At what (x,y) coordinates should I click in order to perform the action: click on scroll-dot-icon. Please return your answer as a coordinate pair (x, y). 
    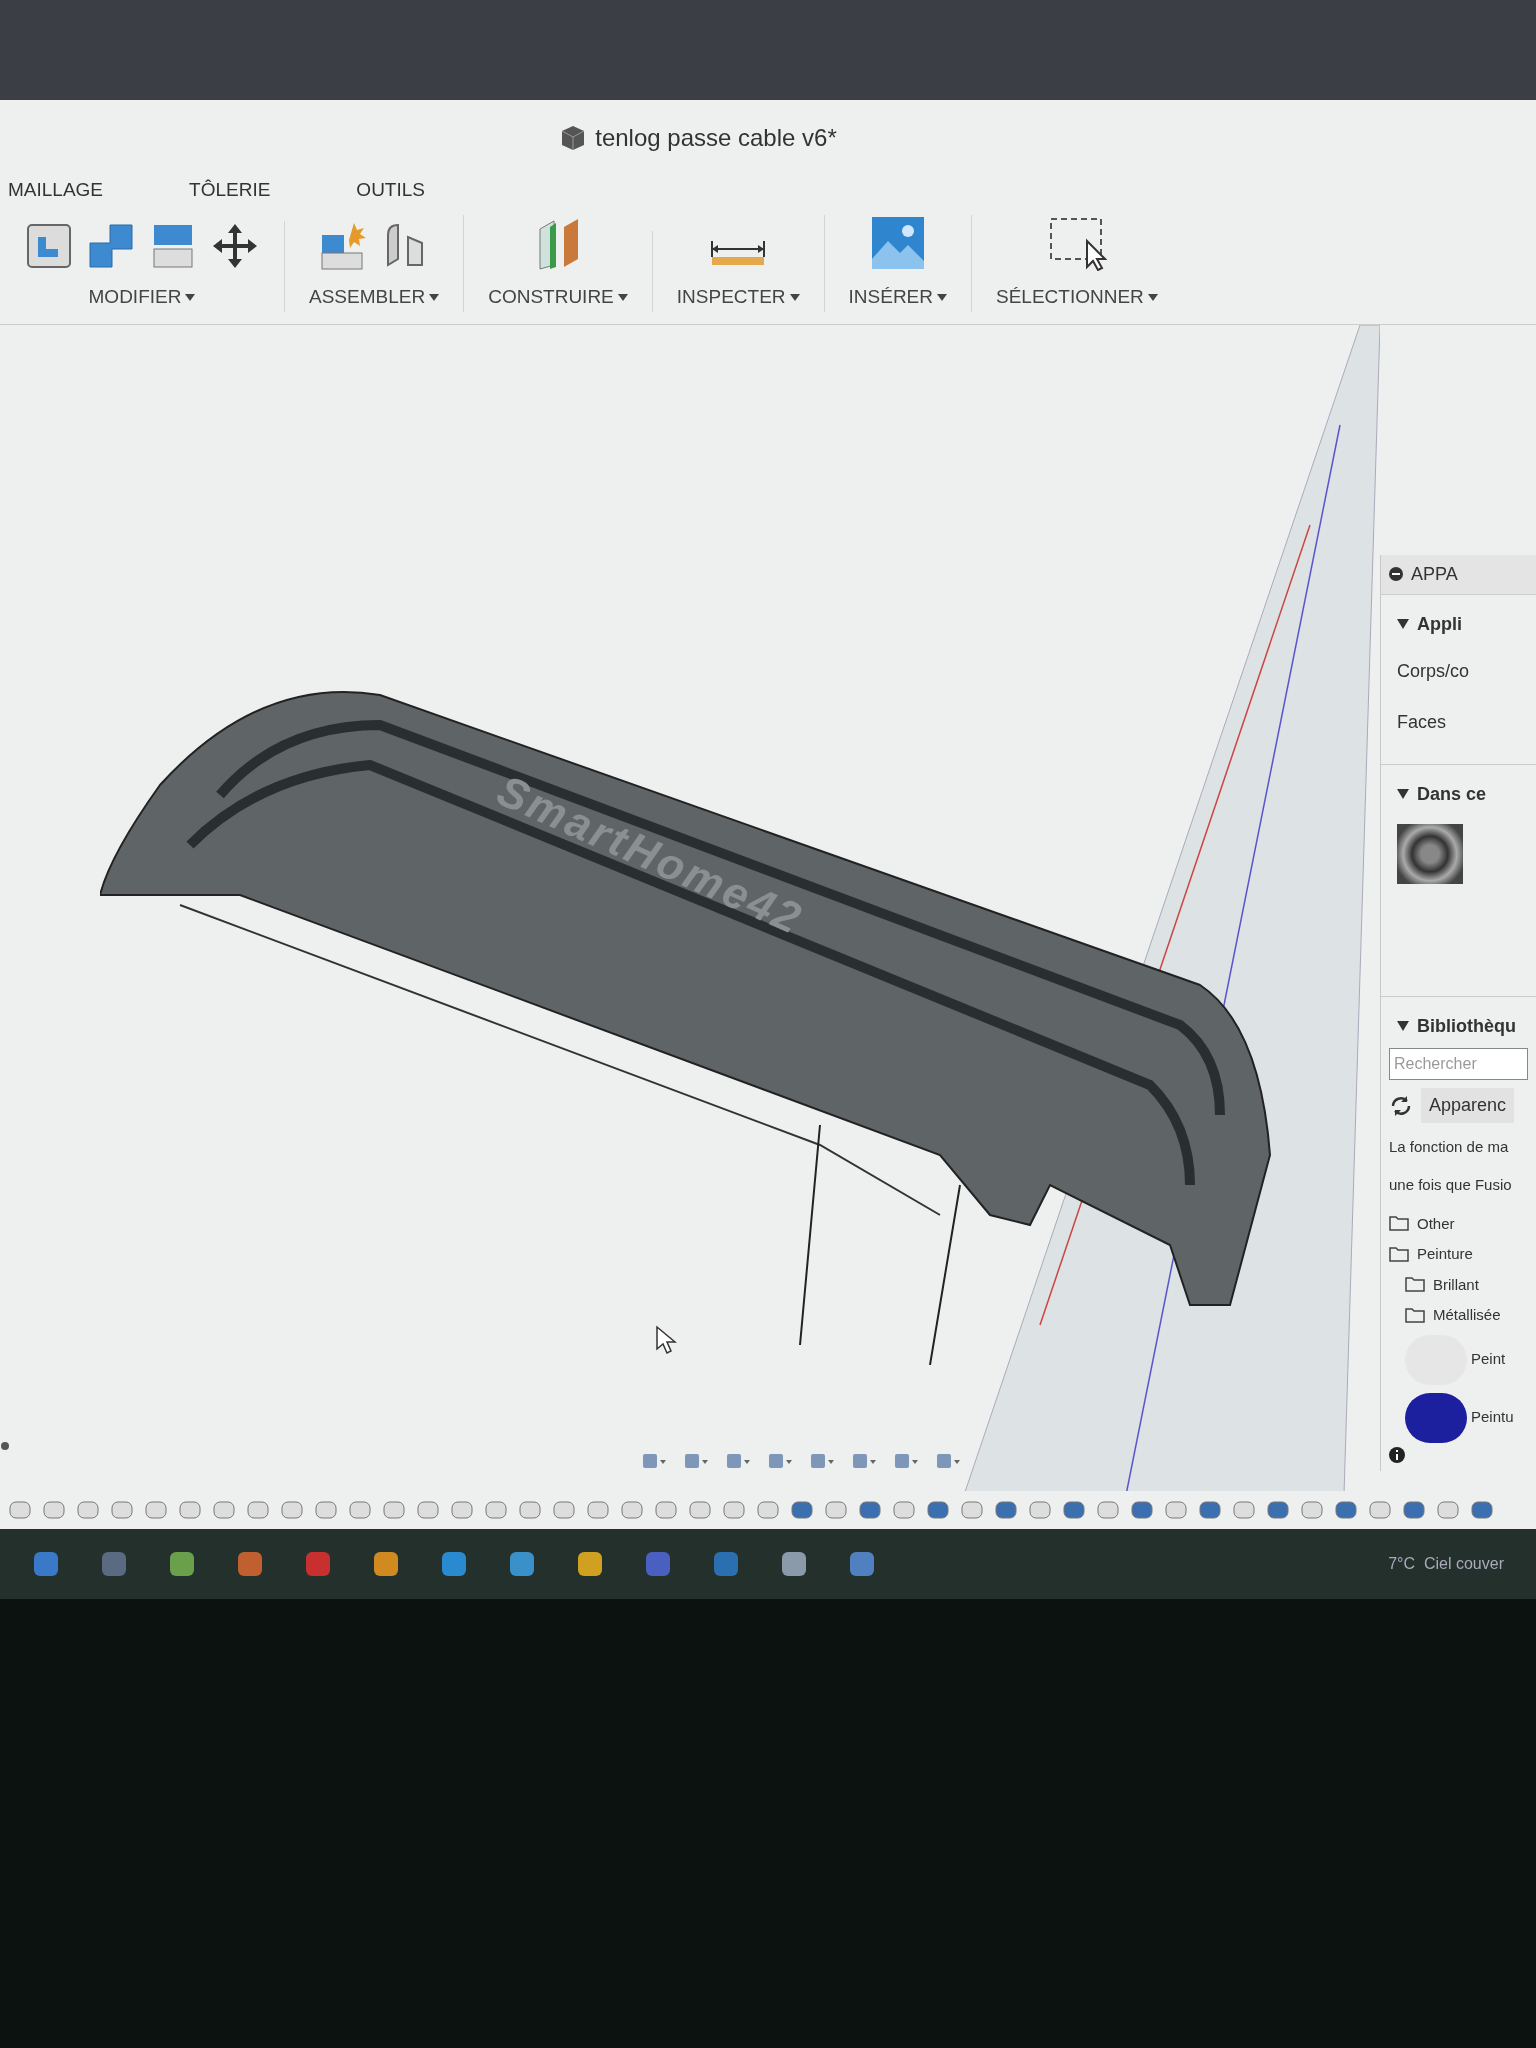
    Looking at the image, I should click on (5, 1445).